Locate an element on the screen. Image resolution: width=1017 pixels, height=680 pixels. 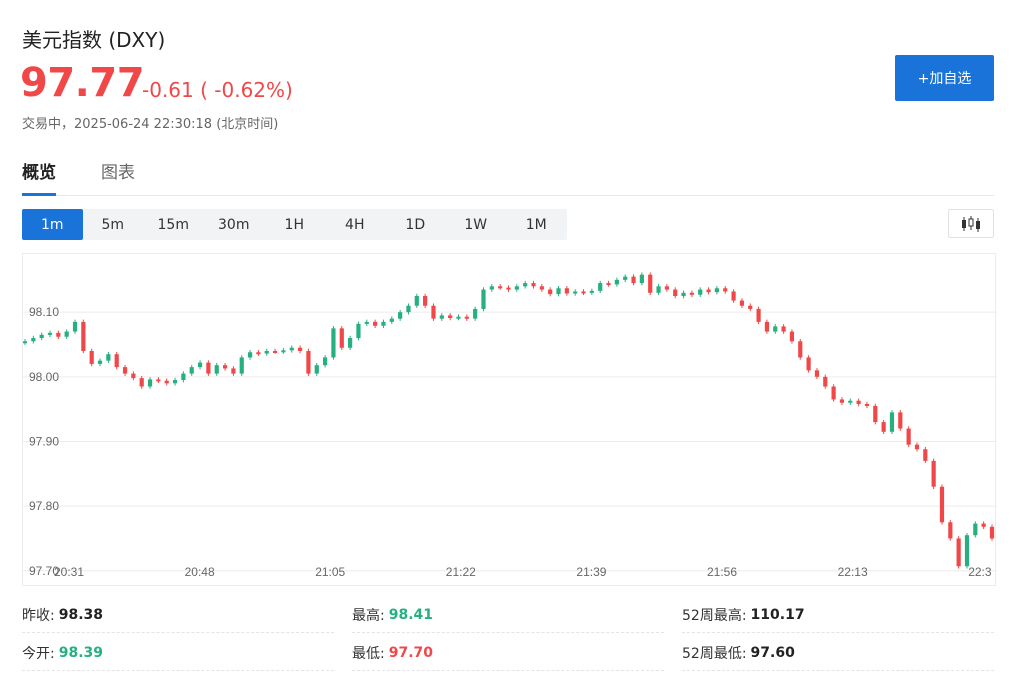
stat-high: 最高: 98.41 is located at coordinates (508, 615).